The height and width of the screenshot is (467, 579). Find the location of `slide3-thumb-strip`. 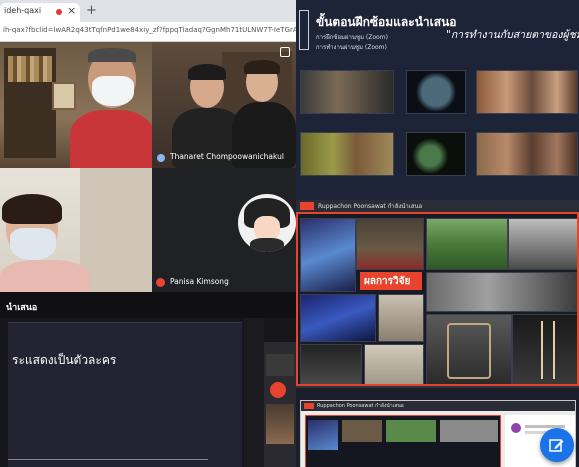

slide3-thumb-strip is located at coordinates (280, 404).